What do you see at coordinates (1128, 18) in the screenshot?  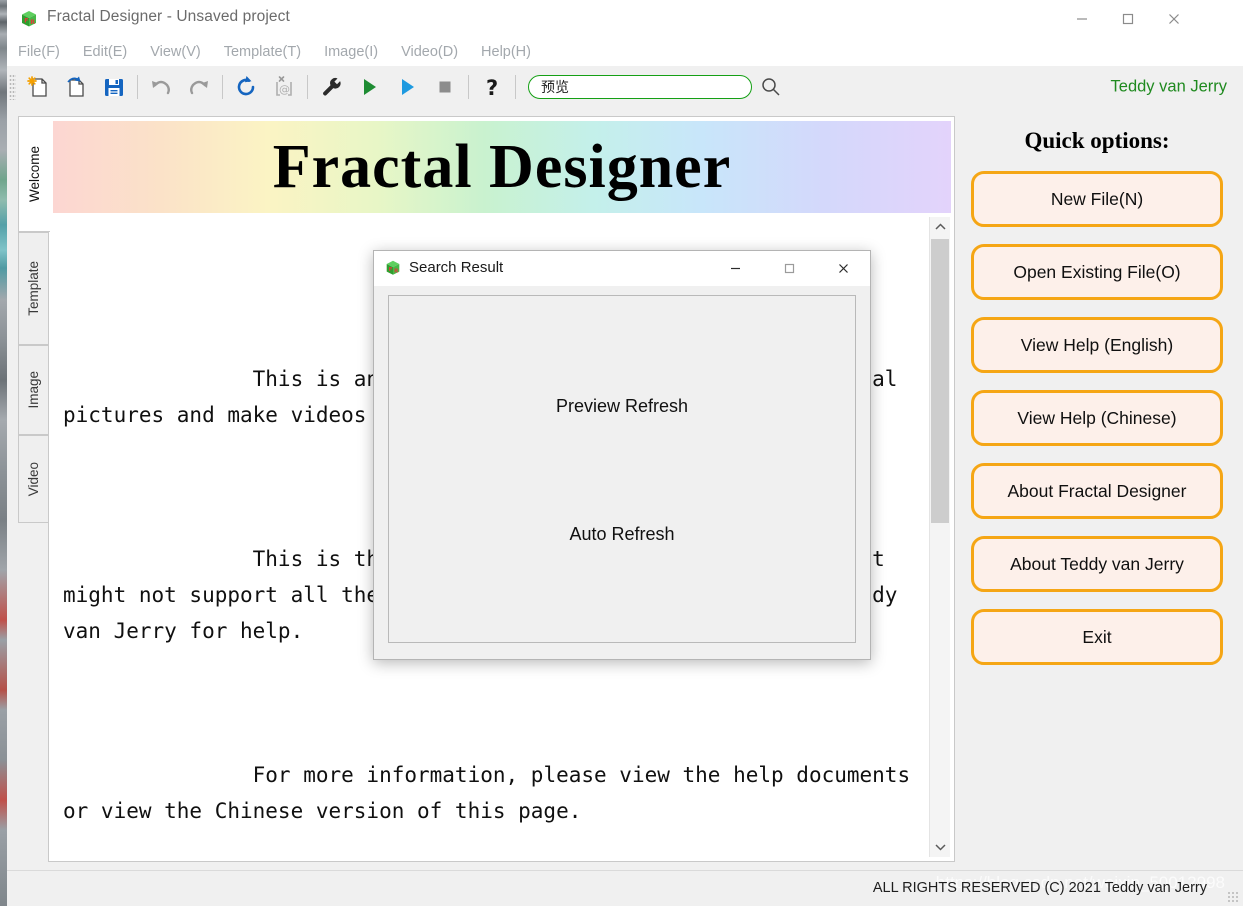 I see `window-maximize-button` at bounding box center [1128, 18].